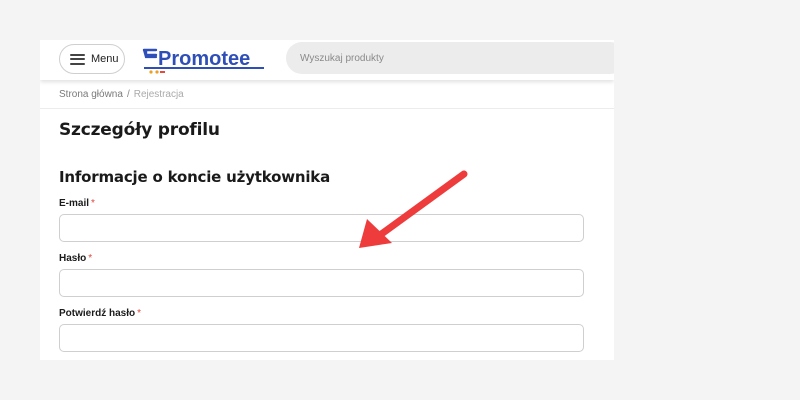 This screenshot has height=400, width=800. I want to click on promotee-logo: Promotee, so click(204, 60).